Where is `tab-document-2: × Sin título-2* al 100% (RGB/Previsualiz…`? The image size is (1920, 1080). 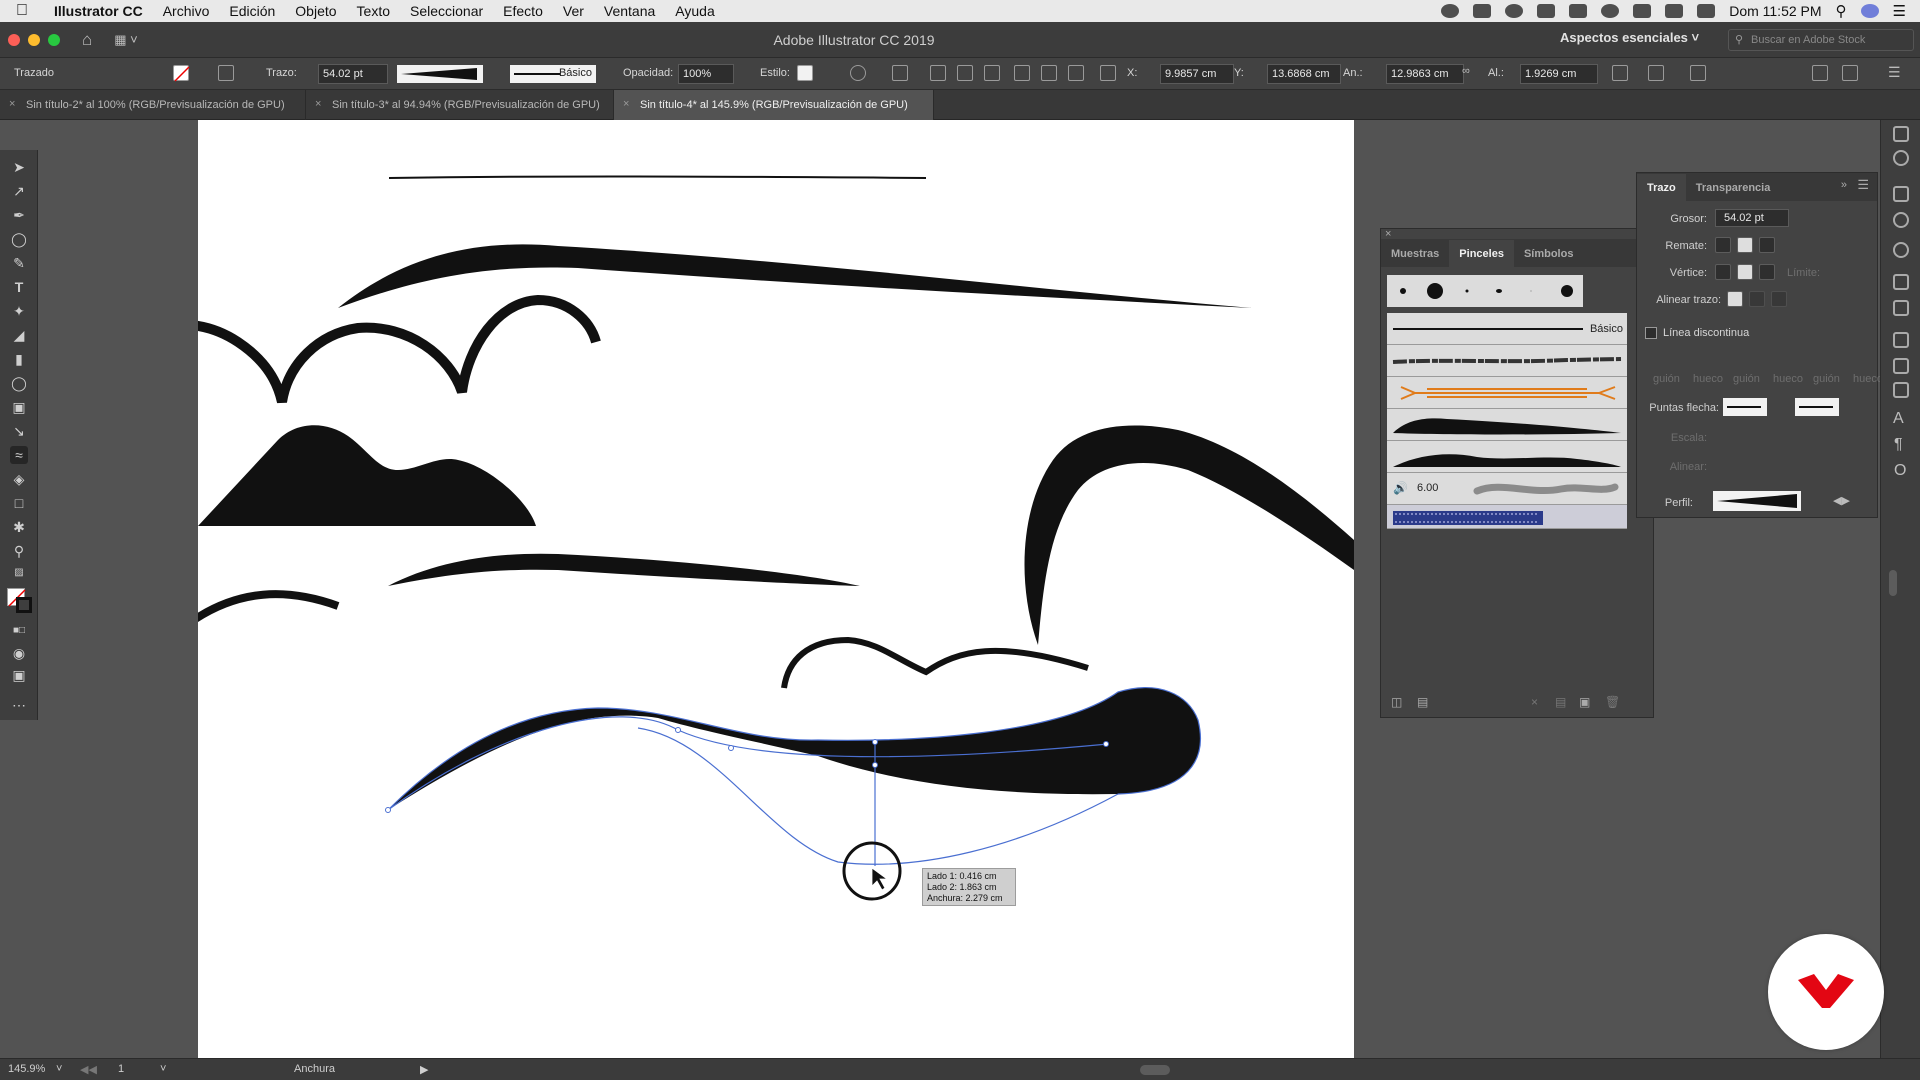
tab-document-2: × Sin título-2* al 100% (RGB/Previsualiz… is located at coordinates (153, 105).